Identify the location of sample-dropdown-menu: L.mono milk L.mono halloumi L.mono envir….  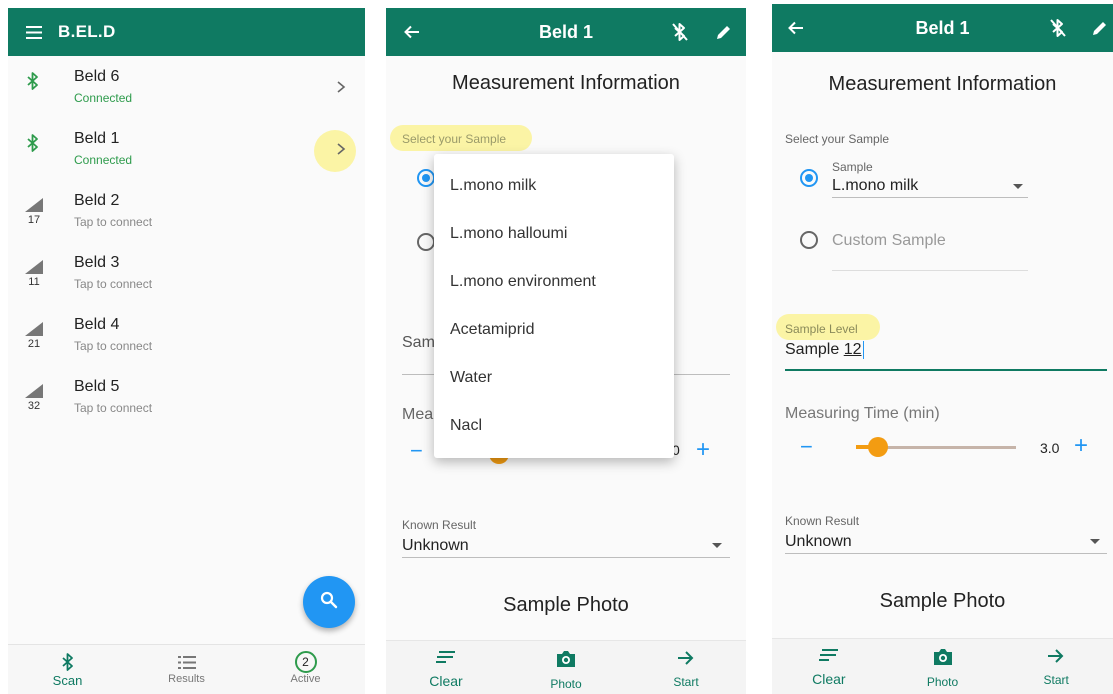
(554, 306).